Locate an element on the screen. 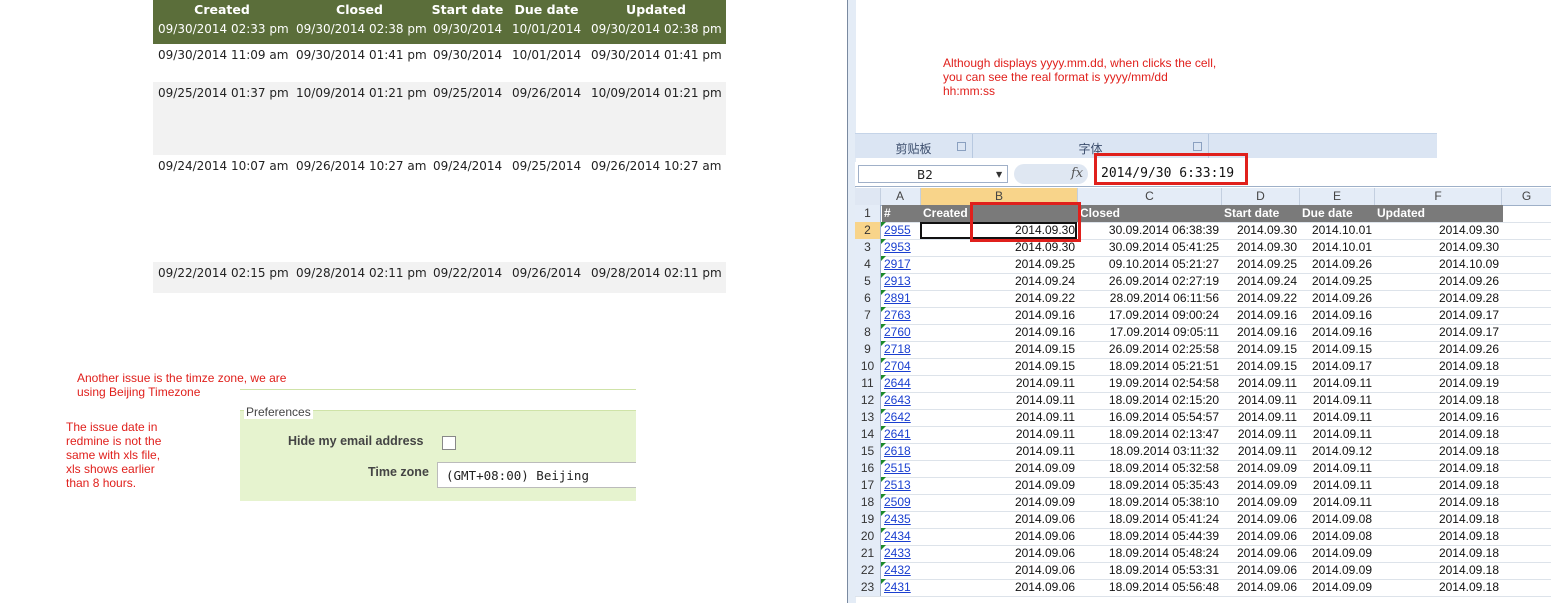 This screenshot has height=603, width=1551. data-cell: 18.09.2014 05:32:58 is located at coordinates (1149, 468).